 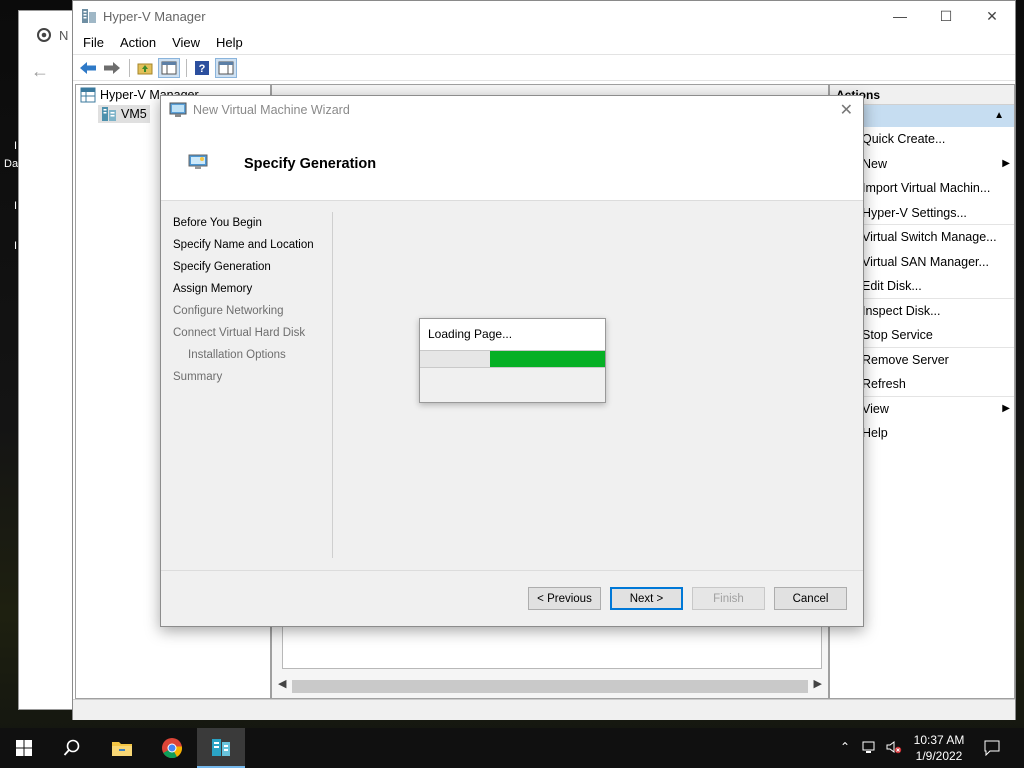 I want to click on wizard-title: New Virtual Machine Wizard, so click(x=271, y=110).